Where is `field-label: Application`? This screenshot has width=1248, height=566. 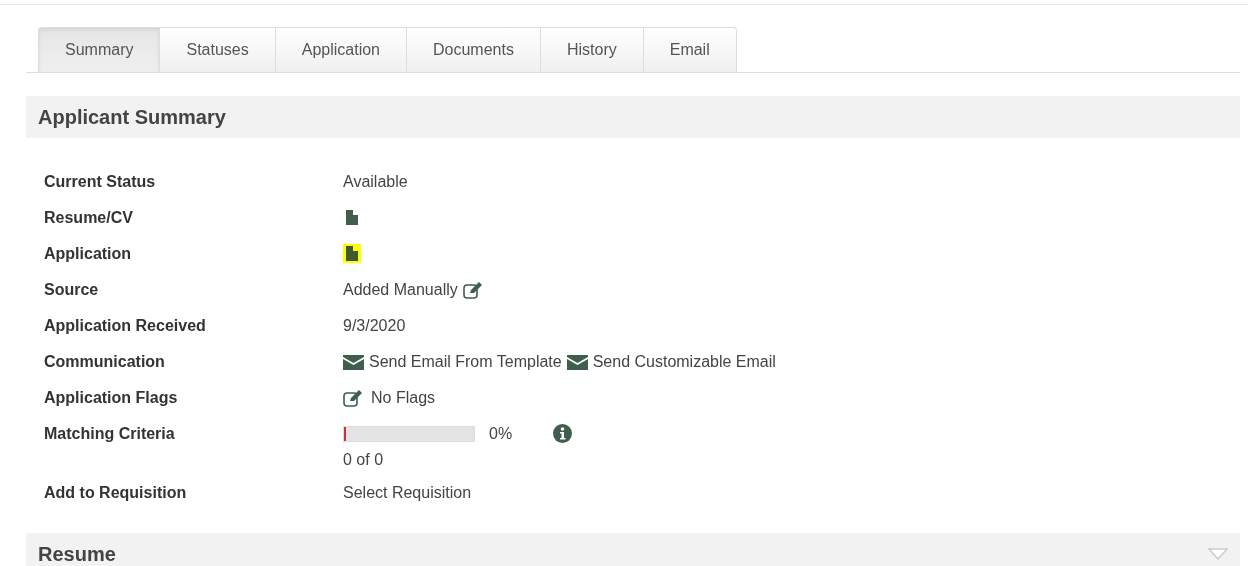 field-label: Application is located at coordinates (88, 254).